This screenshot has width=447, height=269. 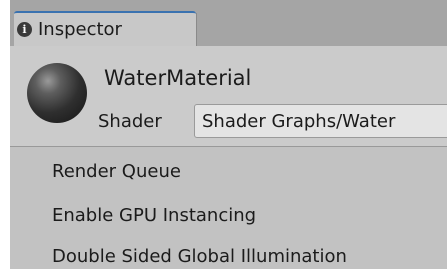 What do you see at coordinates (5, 134) in the screenshot?
I see `window-edge` at bounding box center [5, 134].